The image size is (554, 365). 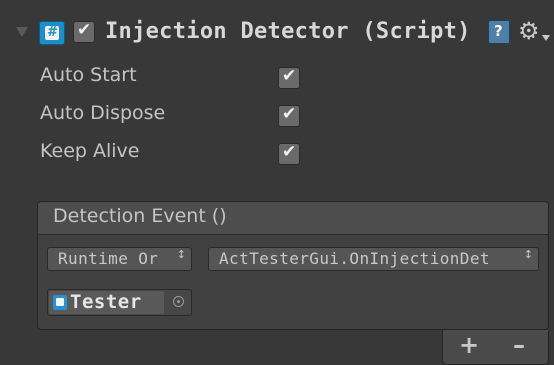 I want to click on auto-dispose-label: Auto Dispose, so click(x=103, y=113).